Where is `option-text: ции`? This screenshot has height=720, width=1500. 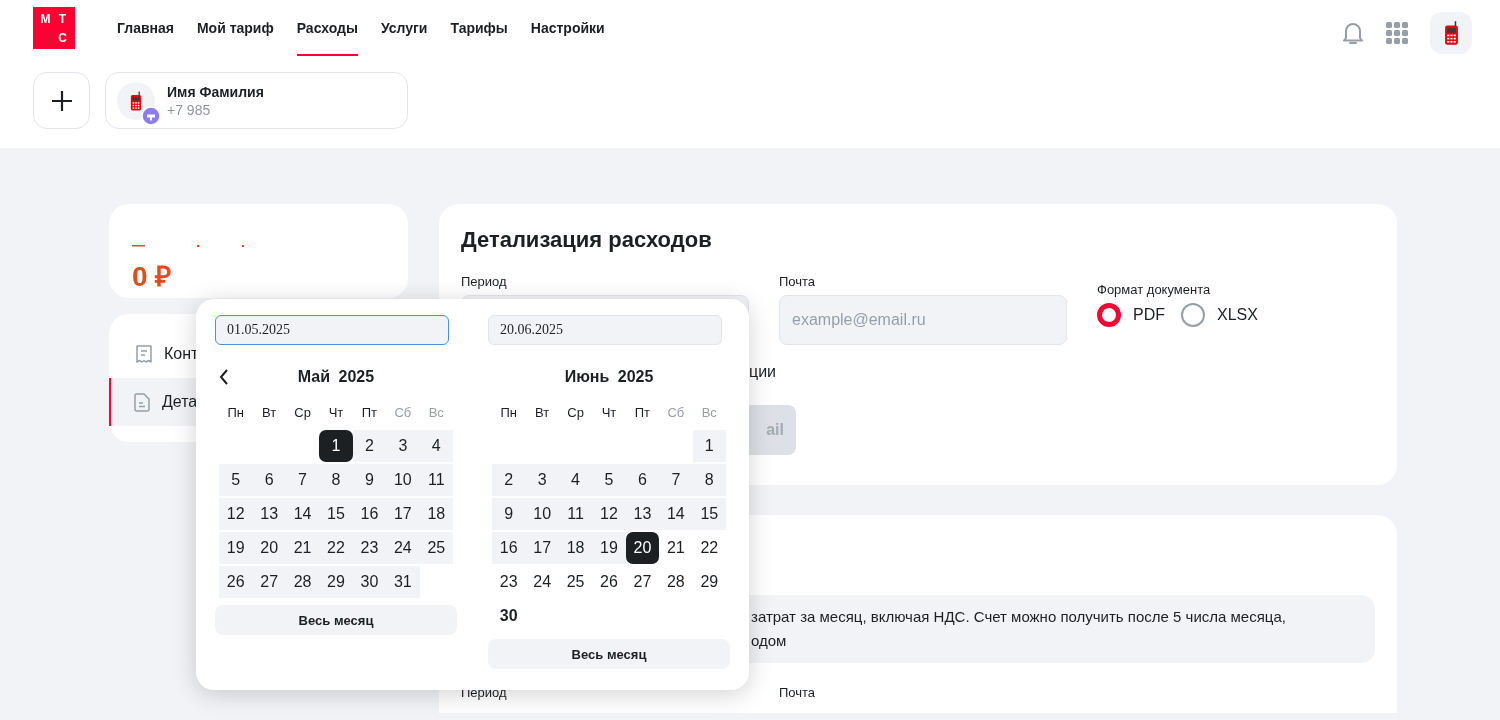 option-text: ции is located at coordinates (763, 372).